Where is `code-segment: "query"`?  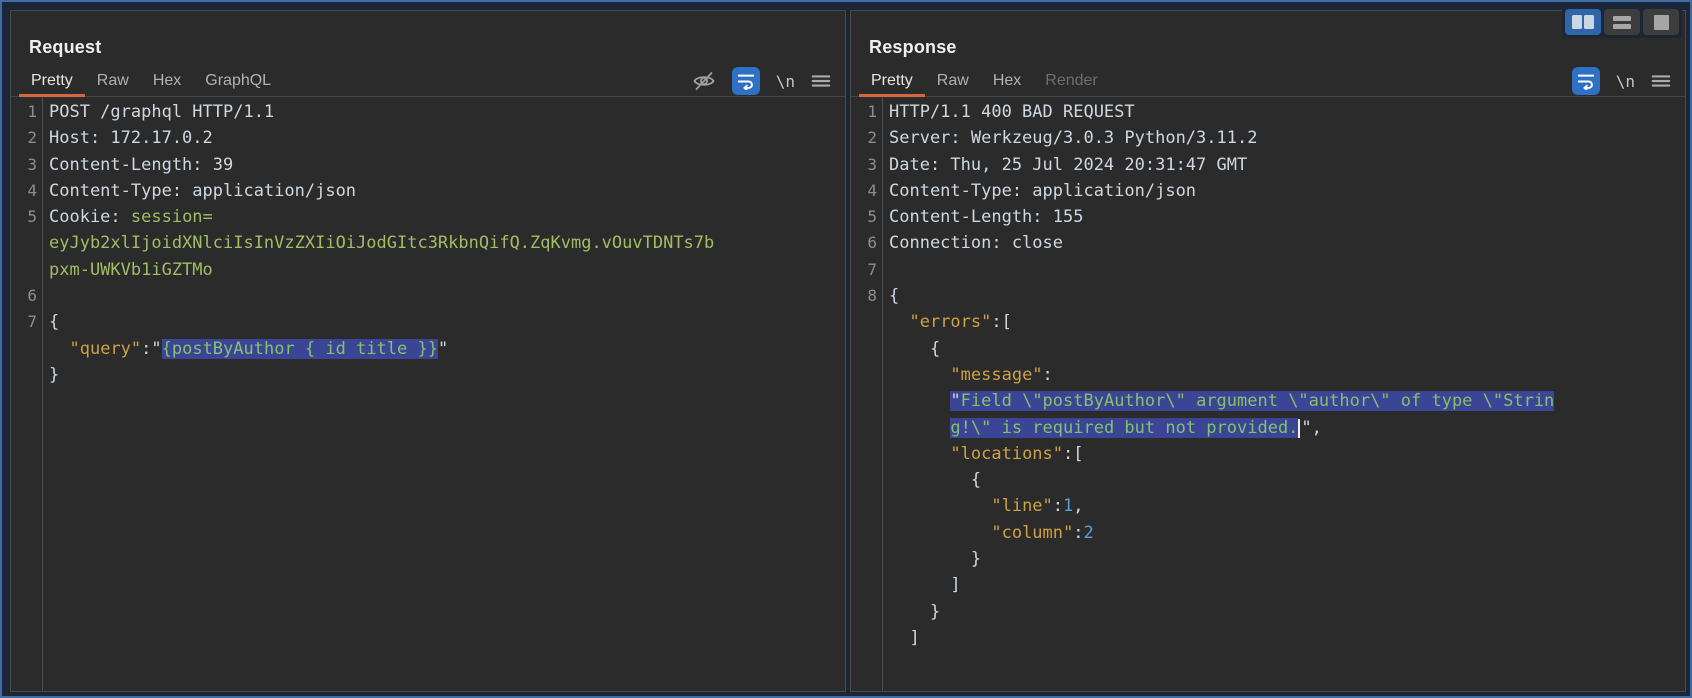 code-segment: "query" is located at coordinates (105, 348).